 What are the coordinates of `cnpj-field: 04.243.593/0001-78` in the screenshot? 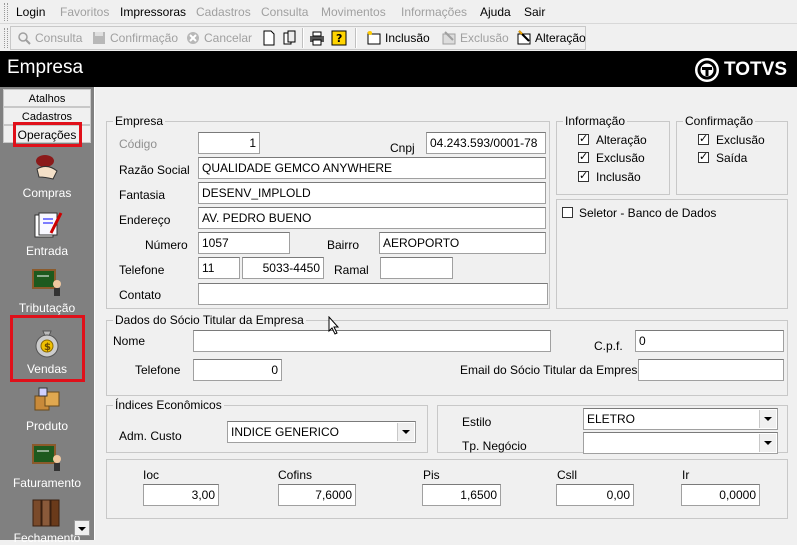 It's located at (486, 143).